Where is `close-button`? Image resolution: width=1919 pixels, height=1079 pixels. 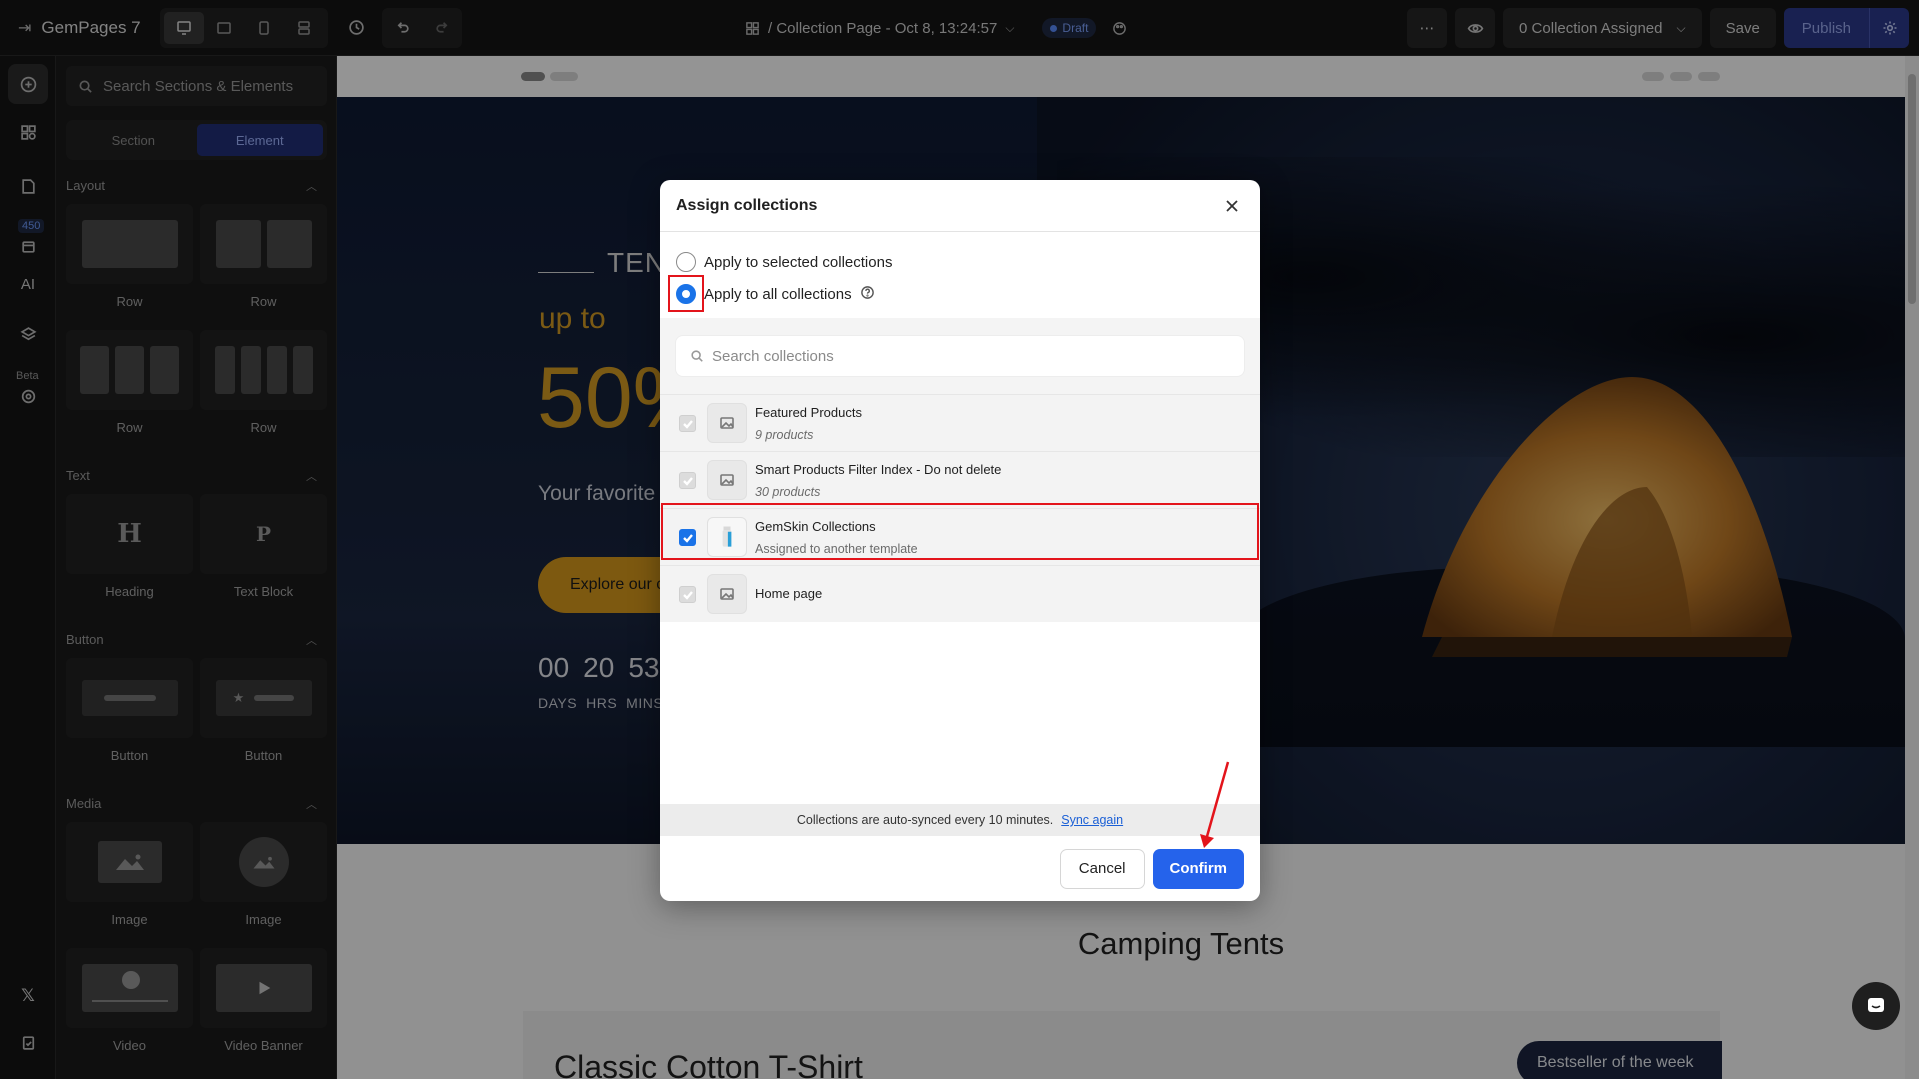
close-button is located at coordinates (1232, 206).